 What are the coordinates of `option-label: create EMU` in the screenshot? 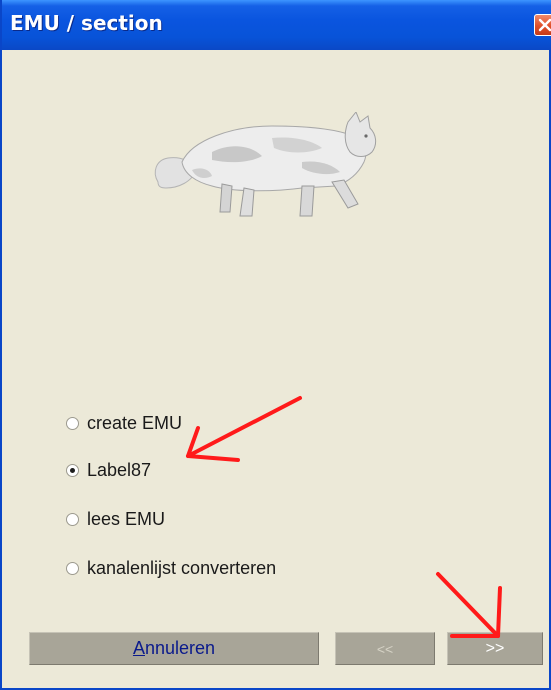 It's located at (135, 422).